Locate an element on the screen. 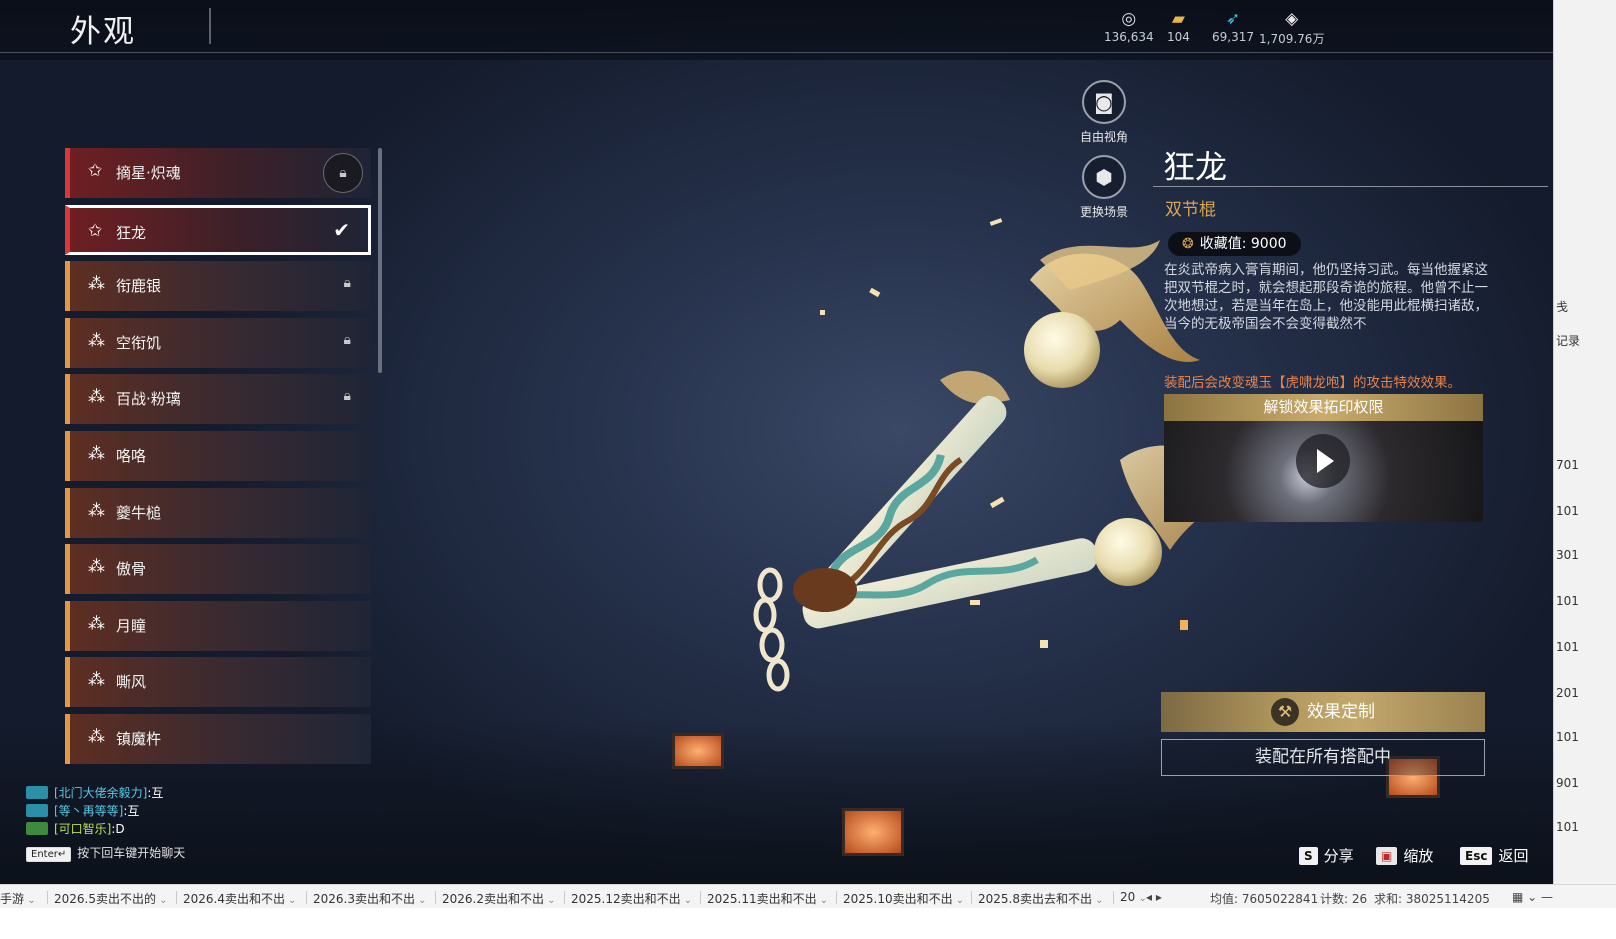  zoom-button: ▣ 缩放 is located at coordinates (1404, 856).